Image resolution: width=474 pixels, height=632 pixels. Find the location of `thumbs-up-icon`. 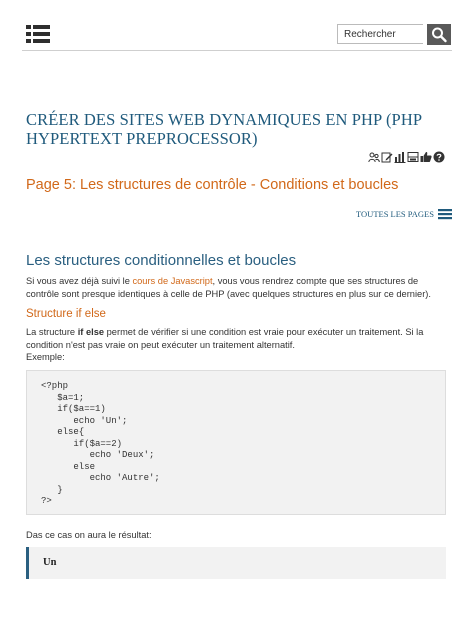

thumbs-up-icon is located at coordinates (426, 157).